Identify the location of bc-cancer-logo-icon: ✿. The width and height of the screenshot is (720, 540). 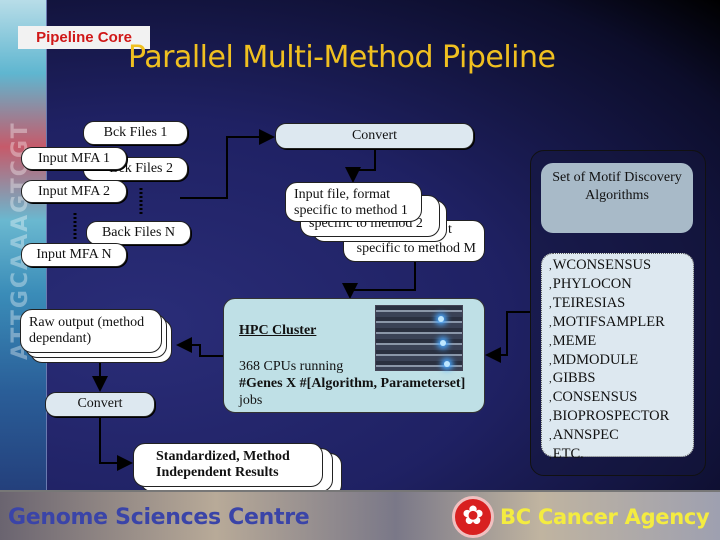
(473, 517).